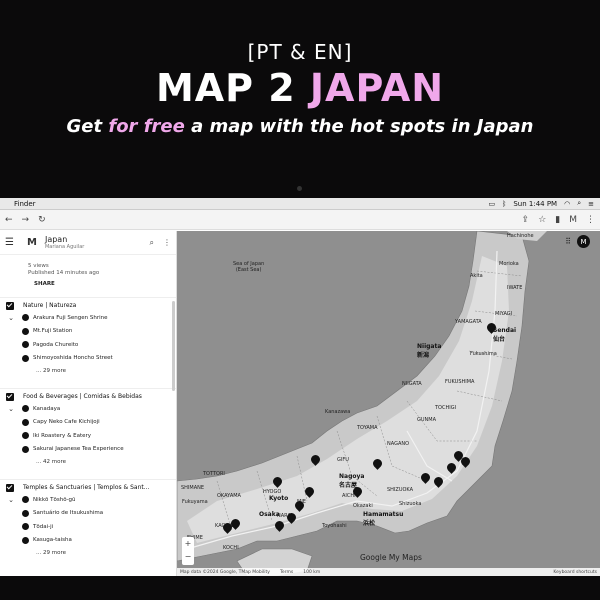 This screenshot has width=600, height=600. I want to click on layer-header: Food & Beverages | Comidas & Bebidas, so click(88, 394).